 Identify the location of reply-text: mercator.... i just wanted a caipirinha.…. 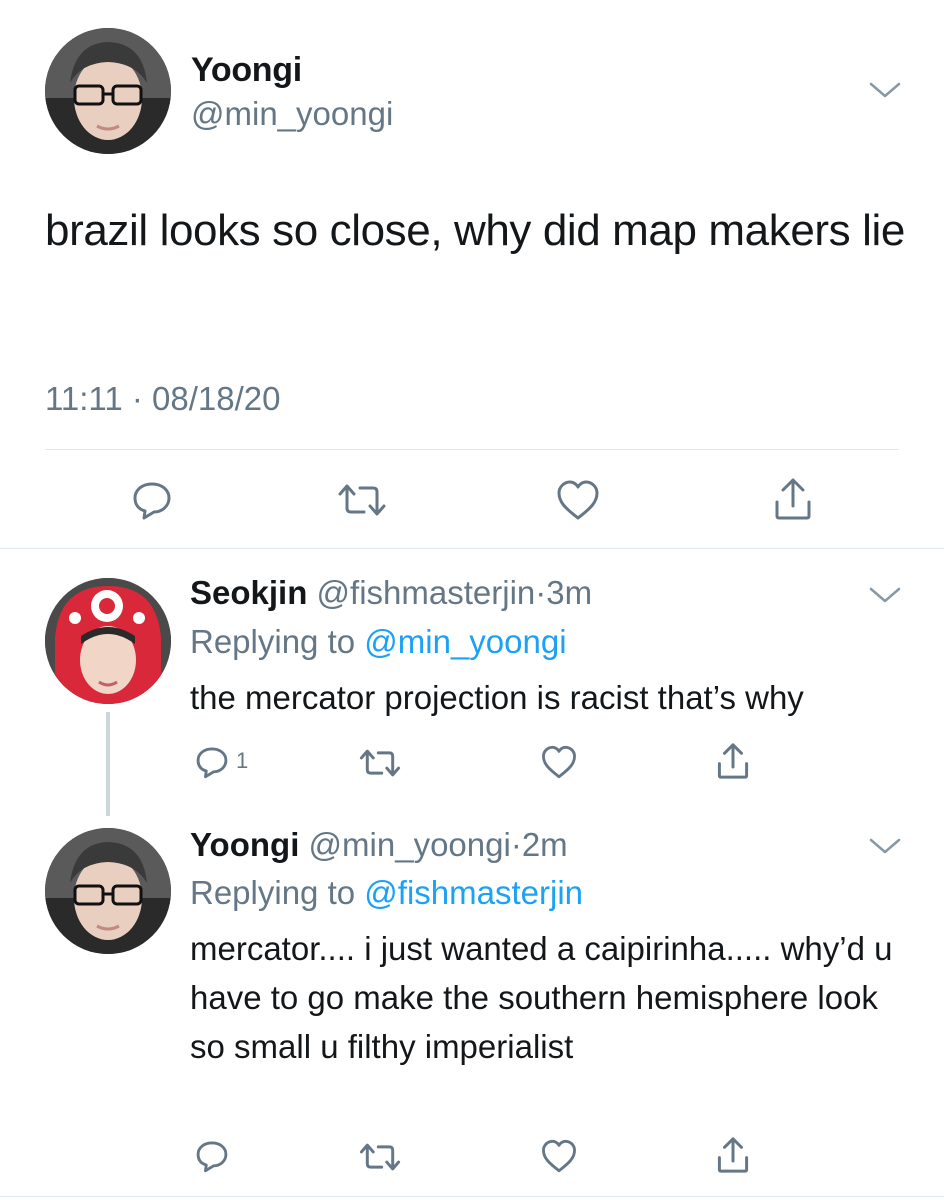
(541, 997).